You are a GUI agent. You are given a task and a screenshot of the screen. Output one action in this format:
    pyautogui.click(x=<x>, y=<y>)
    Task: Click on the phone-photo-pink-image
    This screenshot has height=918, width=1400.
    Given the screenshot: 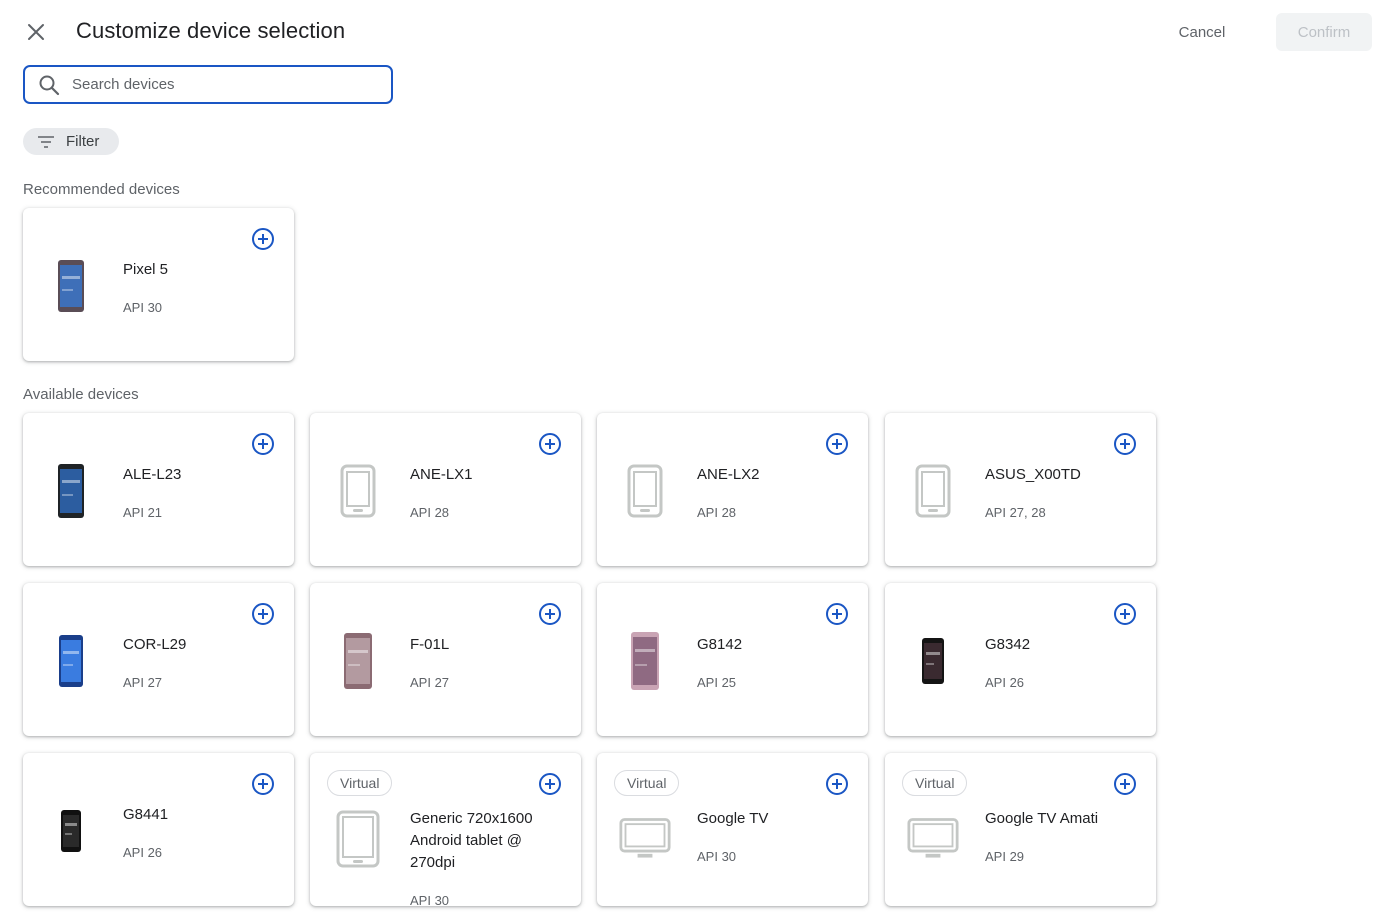 What is the action you would take?
    pyautogui.click(x=645, y=661)
    